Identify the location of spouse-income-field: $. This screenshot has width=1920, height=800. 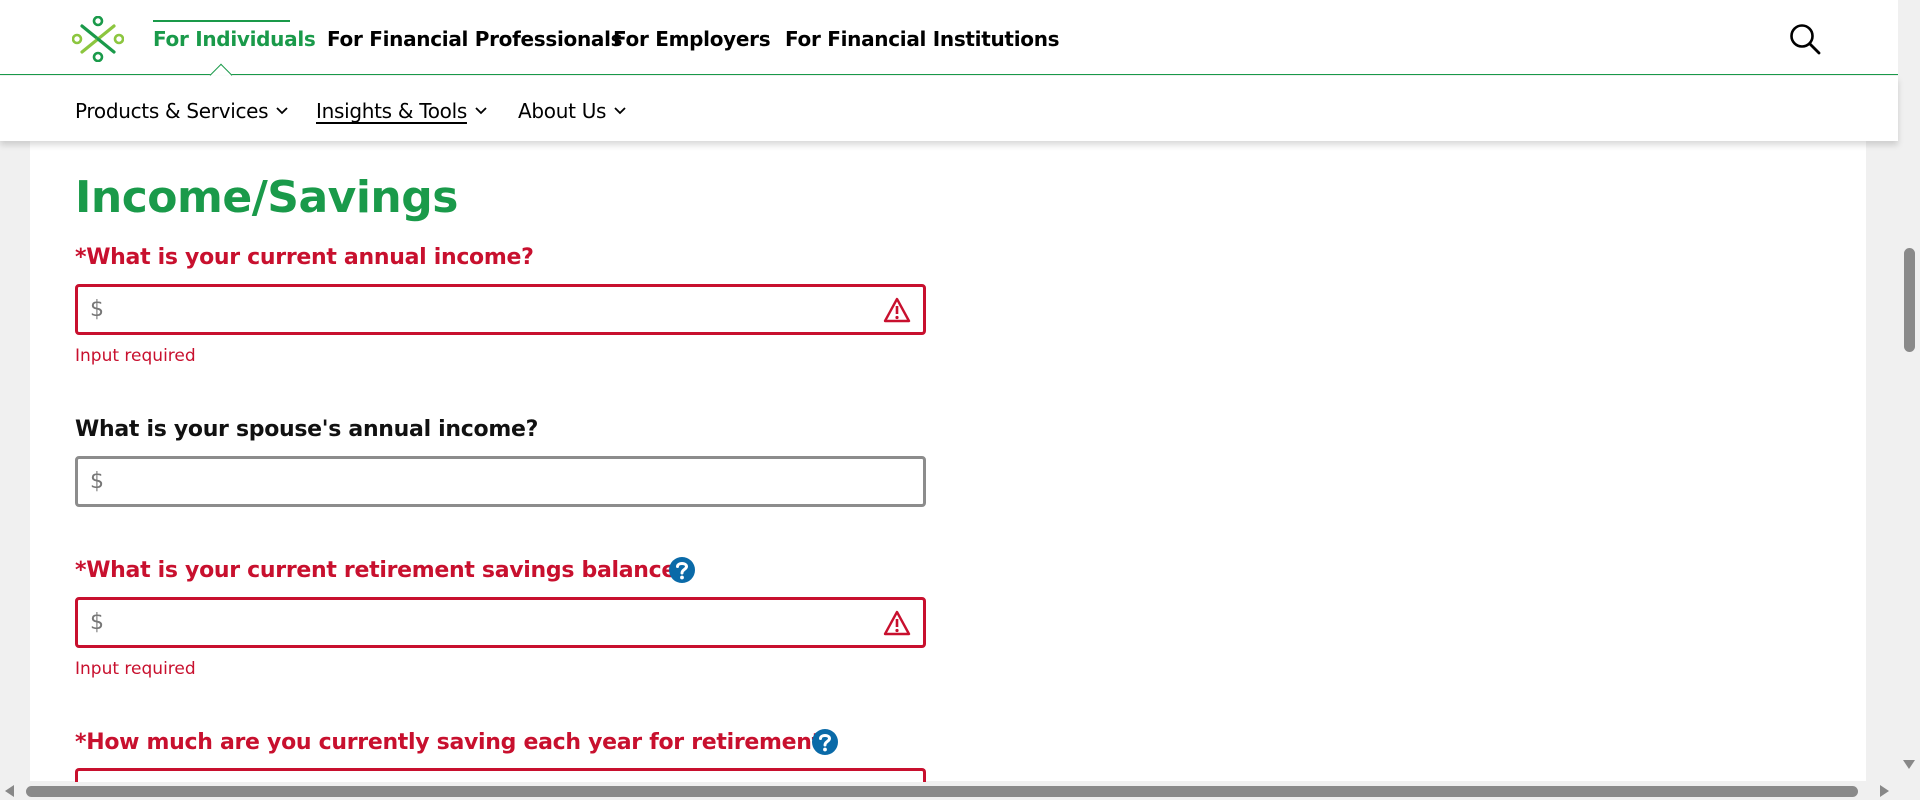
(500, 481).